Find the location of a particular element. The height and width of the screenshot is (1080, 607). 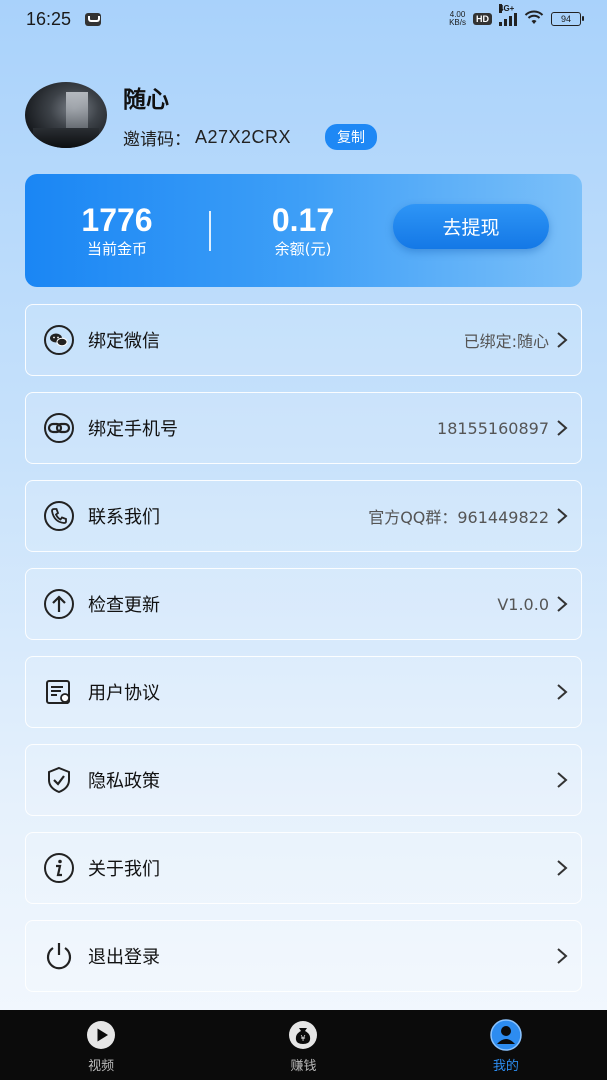

username: 随心 is located at coordinates (146, 100).